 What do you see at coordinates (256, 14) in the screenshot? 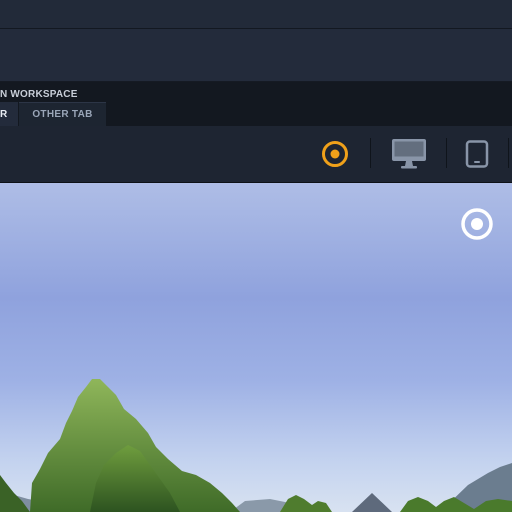
I see `top-bar` at bounding box center [256, 14].